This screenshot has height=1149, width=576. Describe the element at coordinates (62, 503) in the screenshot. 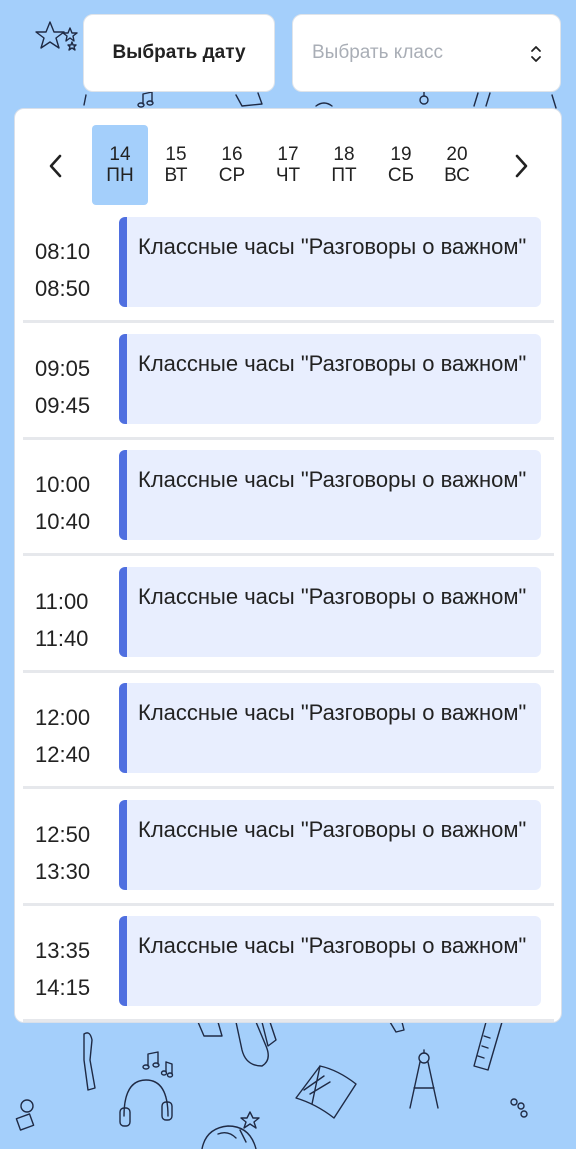

I see `lesson-time: 10:00 10:40` at that location.